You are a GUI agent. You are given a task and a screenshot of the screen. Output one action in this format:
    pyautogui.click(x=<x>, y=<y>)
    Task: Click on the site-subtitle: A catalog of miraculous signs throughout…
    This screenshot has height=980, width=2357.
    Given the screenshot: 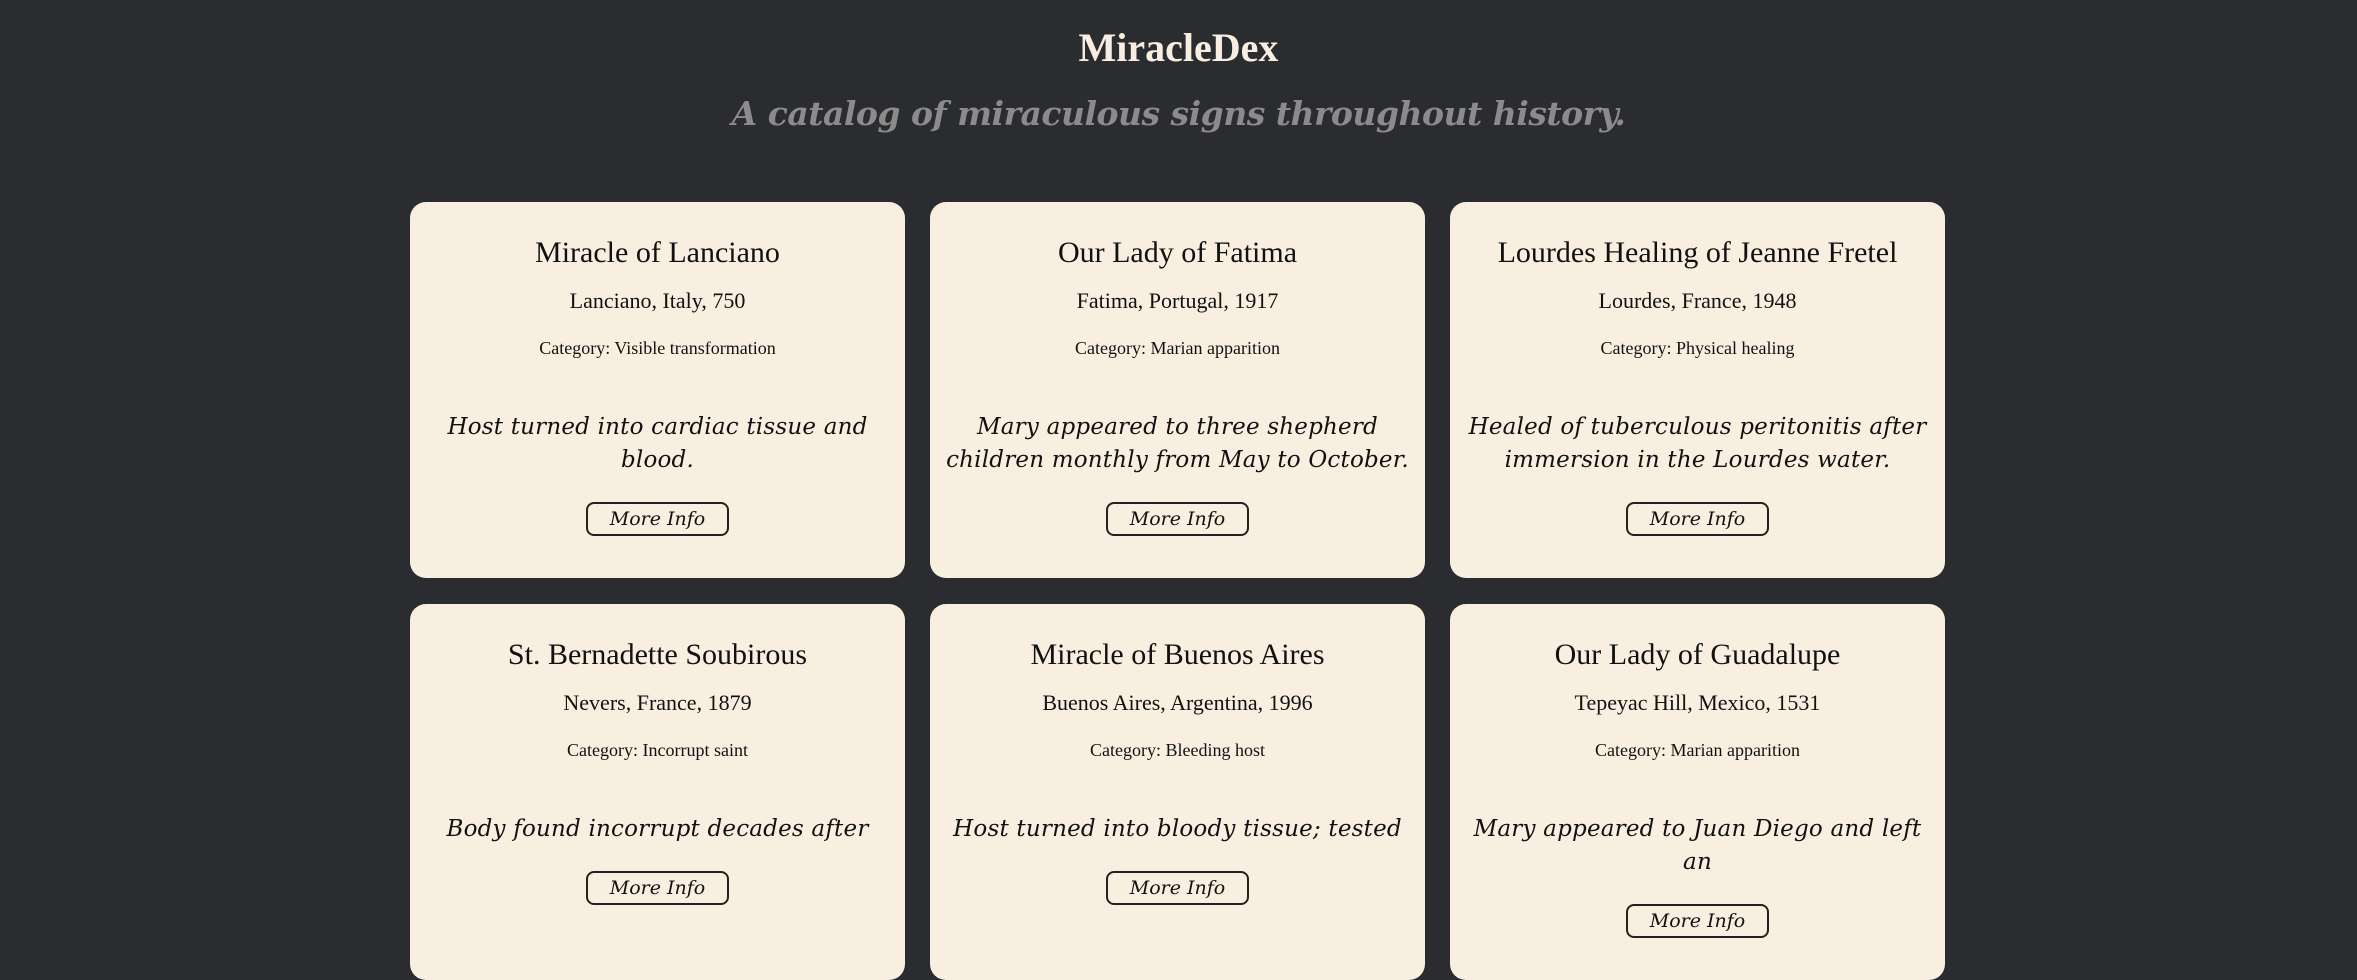 What is the action you would take?
    pyautogui.click(x=1178, y=113)
    